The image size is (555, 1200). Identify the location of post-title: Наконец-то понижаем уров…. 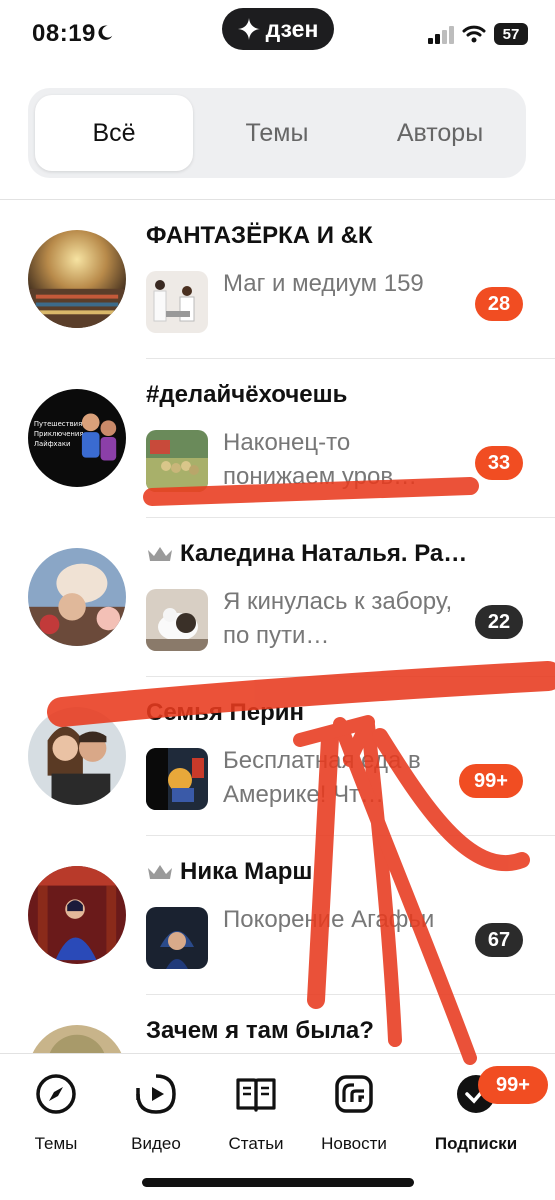
(320, 459).